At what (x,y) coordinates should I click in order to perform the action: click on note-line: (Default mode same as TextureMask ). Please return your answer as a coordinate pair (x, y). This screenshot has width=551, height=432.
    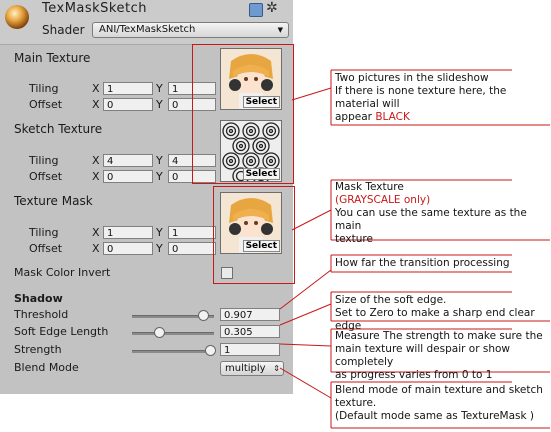
    Looking at the image, I should click on (435, 416).